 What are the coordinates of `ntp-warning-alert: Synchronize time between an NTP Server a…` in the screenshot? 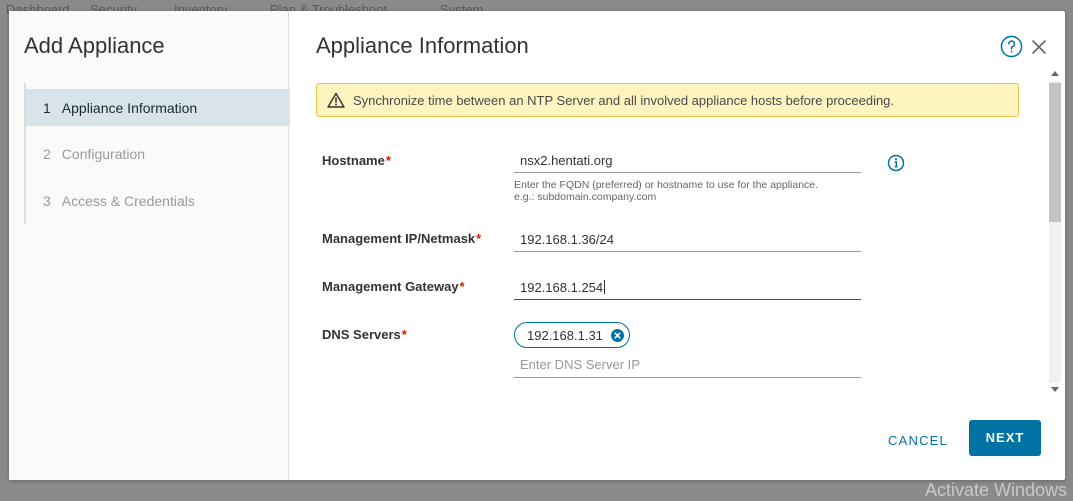 It's located at (667, 100).